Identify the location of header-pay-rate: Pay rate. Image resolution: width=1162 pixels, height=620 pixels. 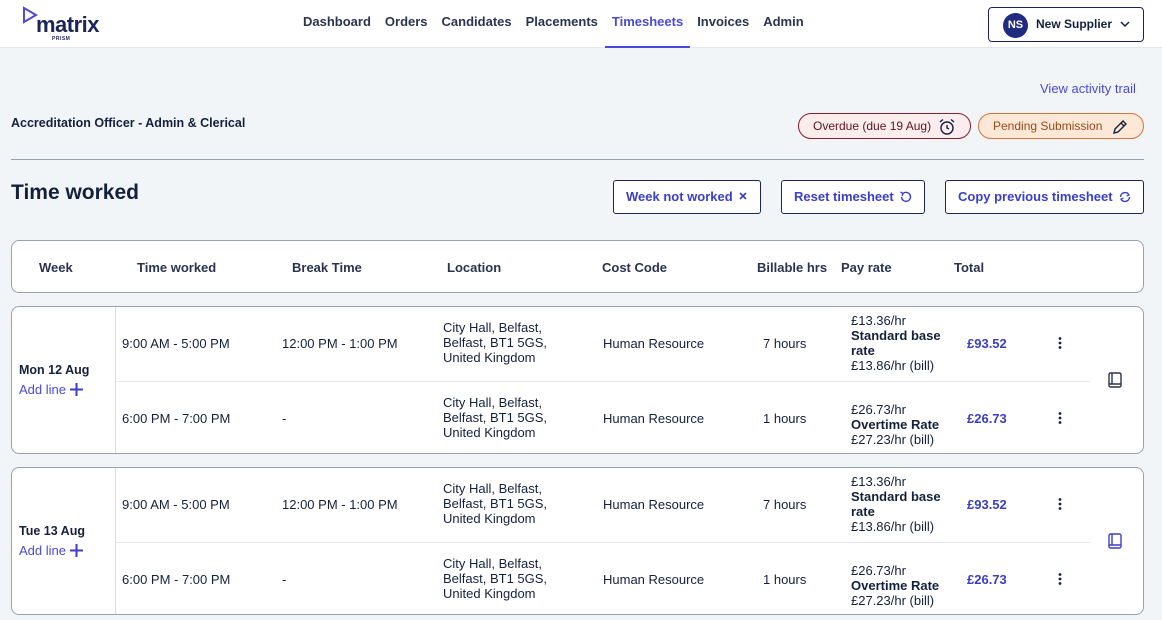
(866, 267).